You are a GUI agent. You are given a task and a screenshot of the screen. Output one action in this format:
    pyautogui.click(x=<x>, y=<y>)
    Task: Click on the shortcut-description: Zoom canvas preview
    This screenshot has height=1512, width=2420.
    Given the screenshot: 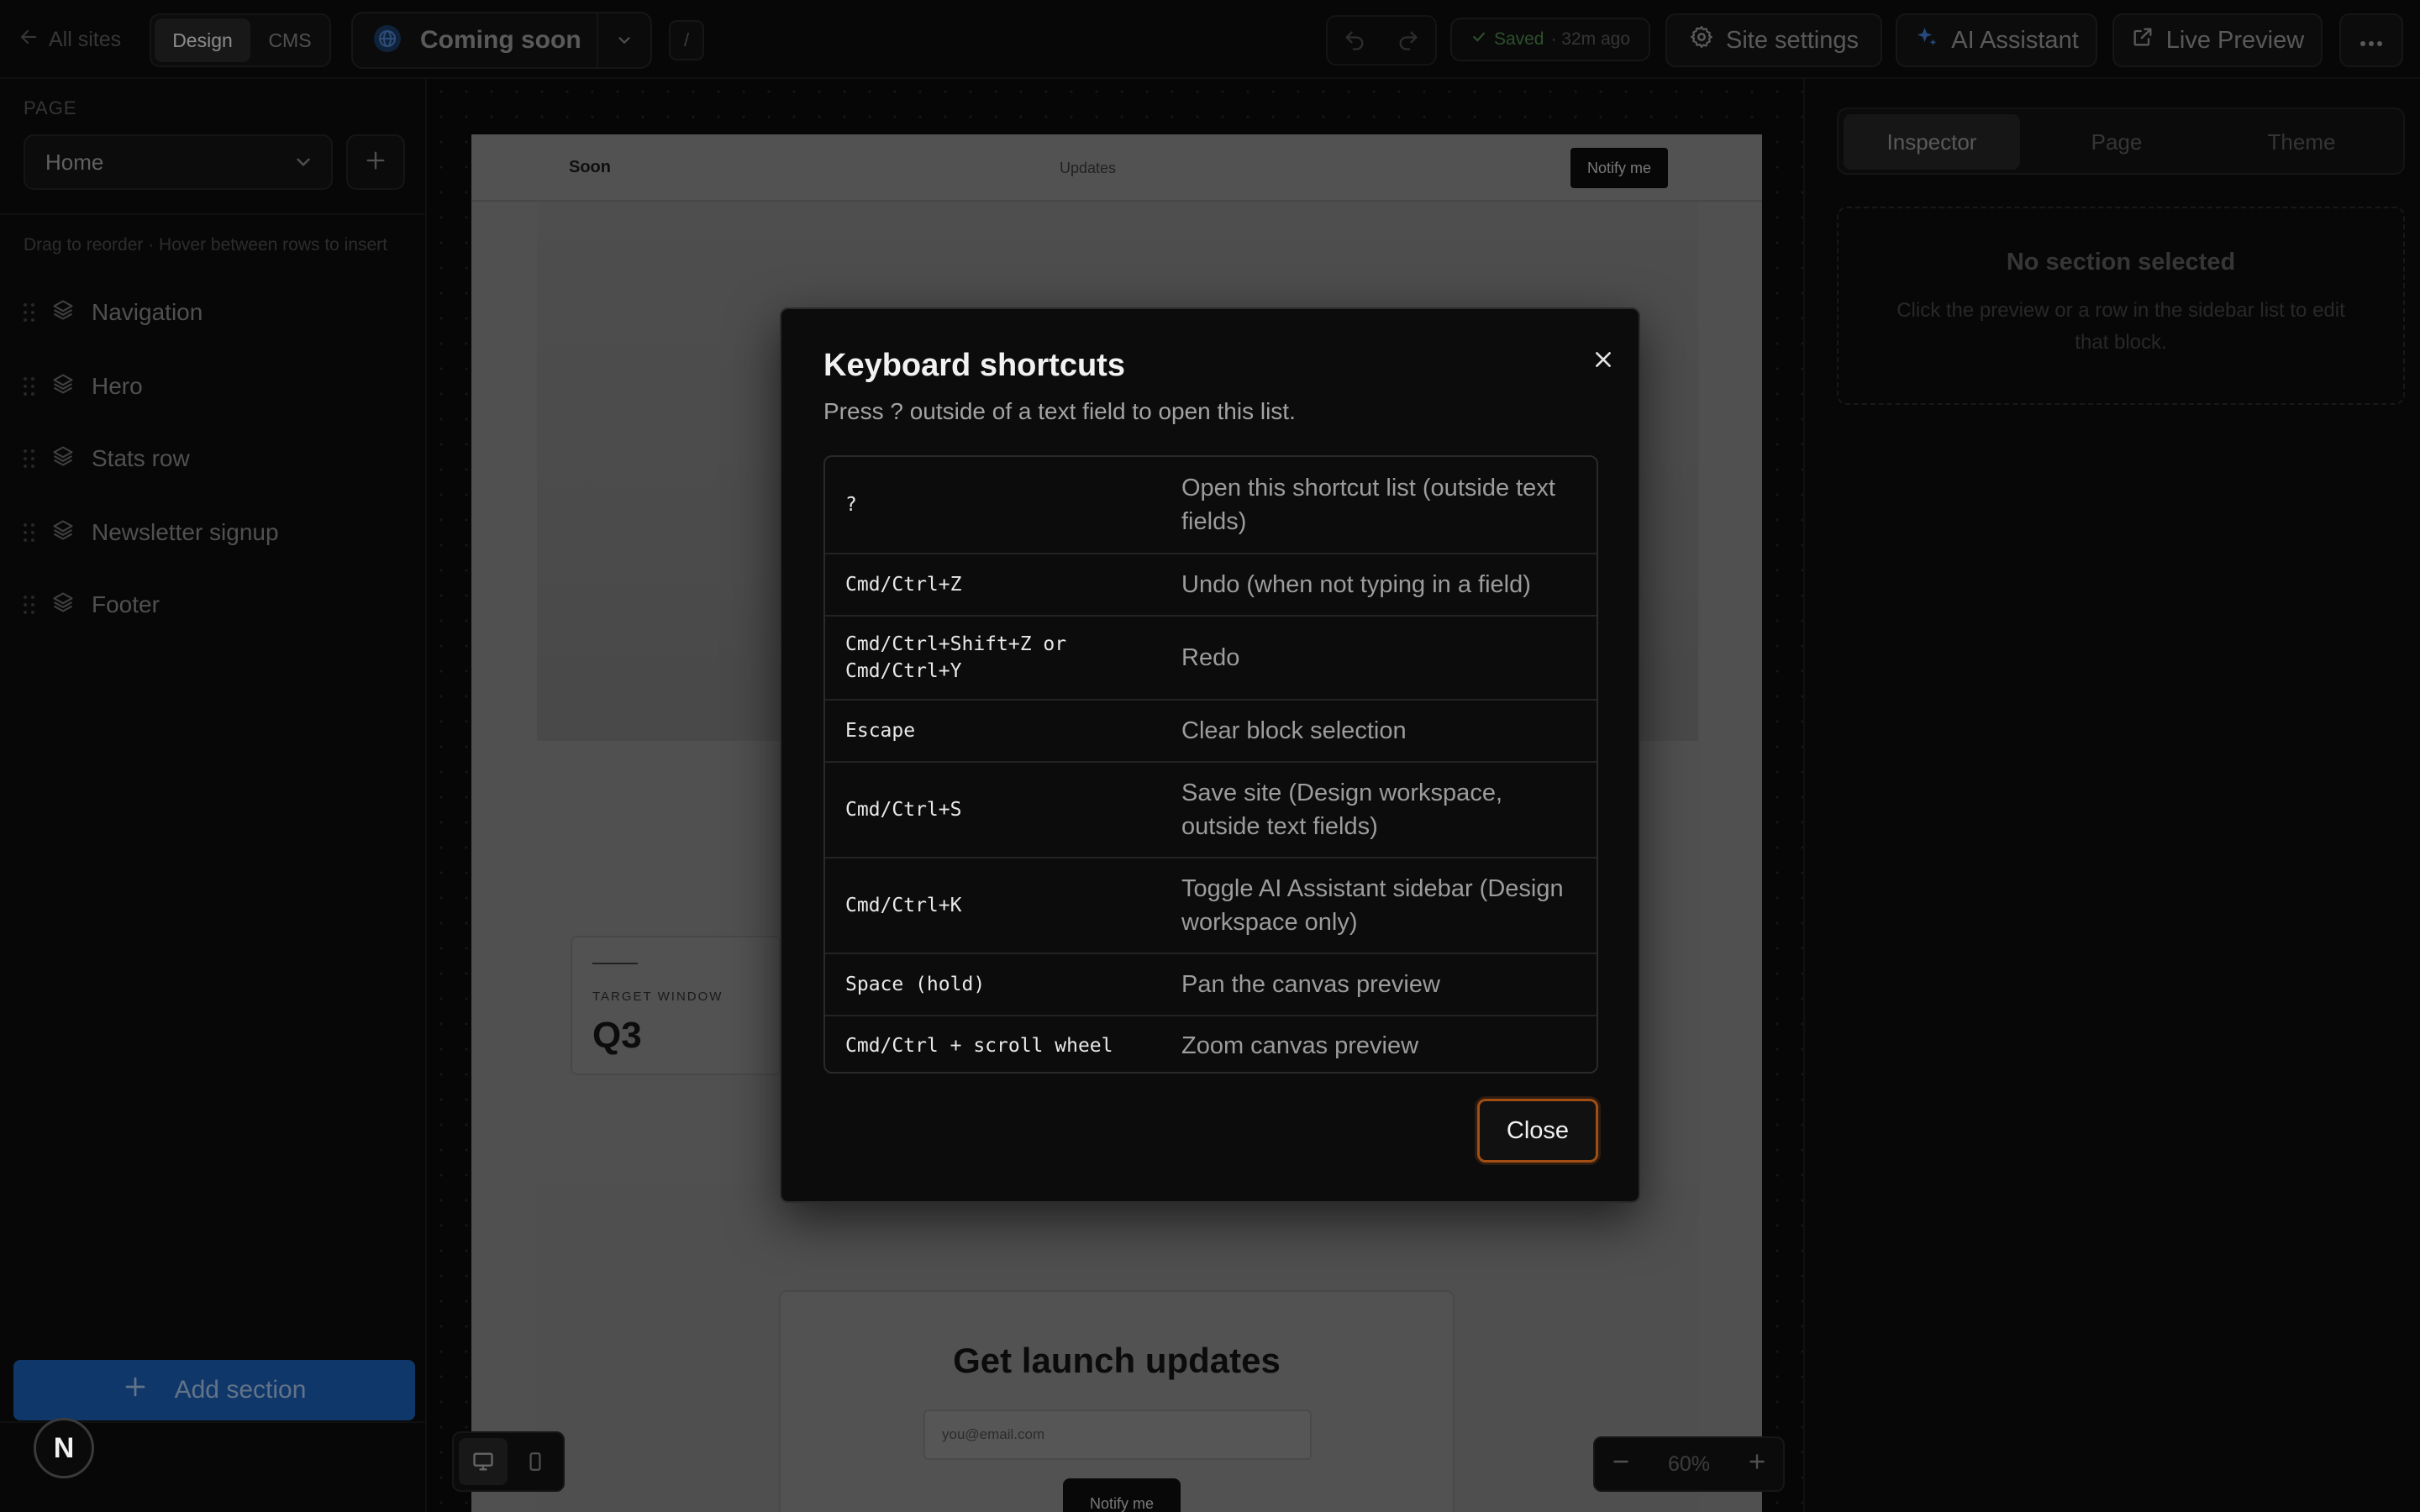 What is the action you would take?
    pyautogui.click(x=1300, y=1045)
    